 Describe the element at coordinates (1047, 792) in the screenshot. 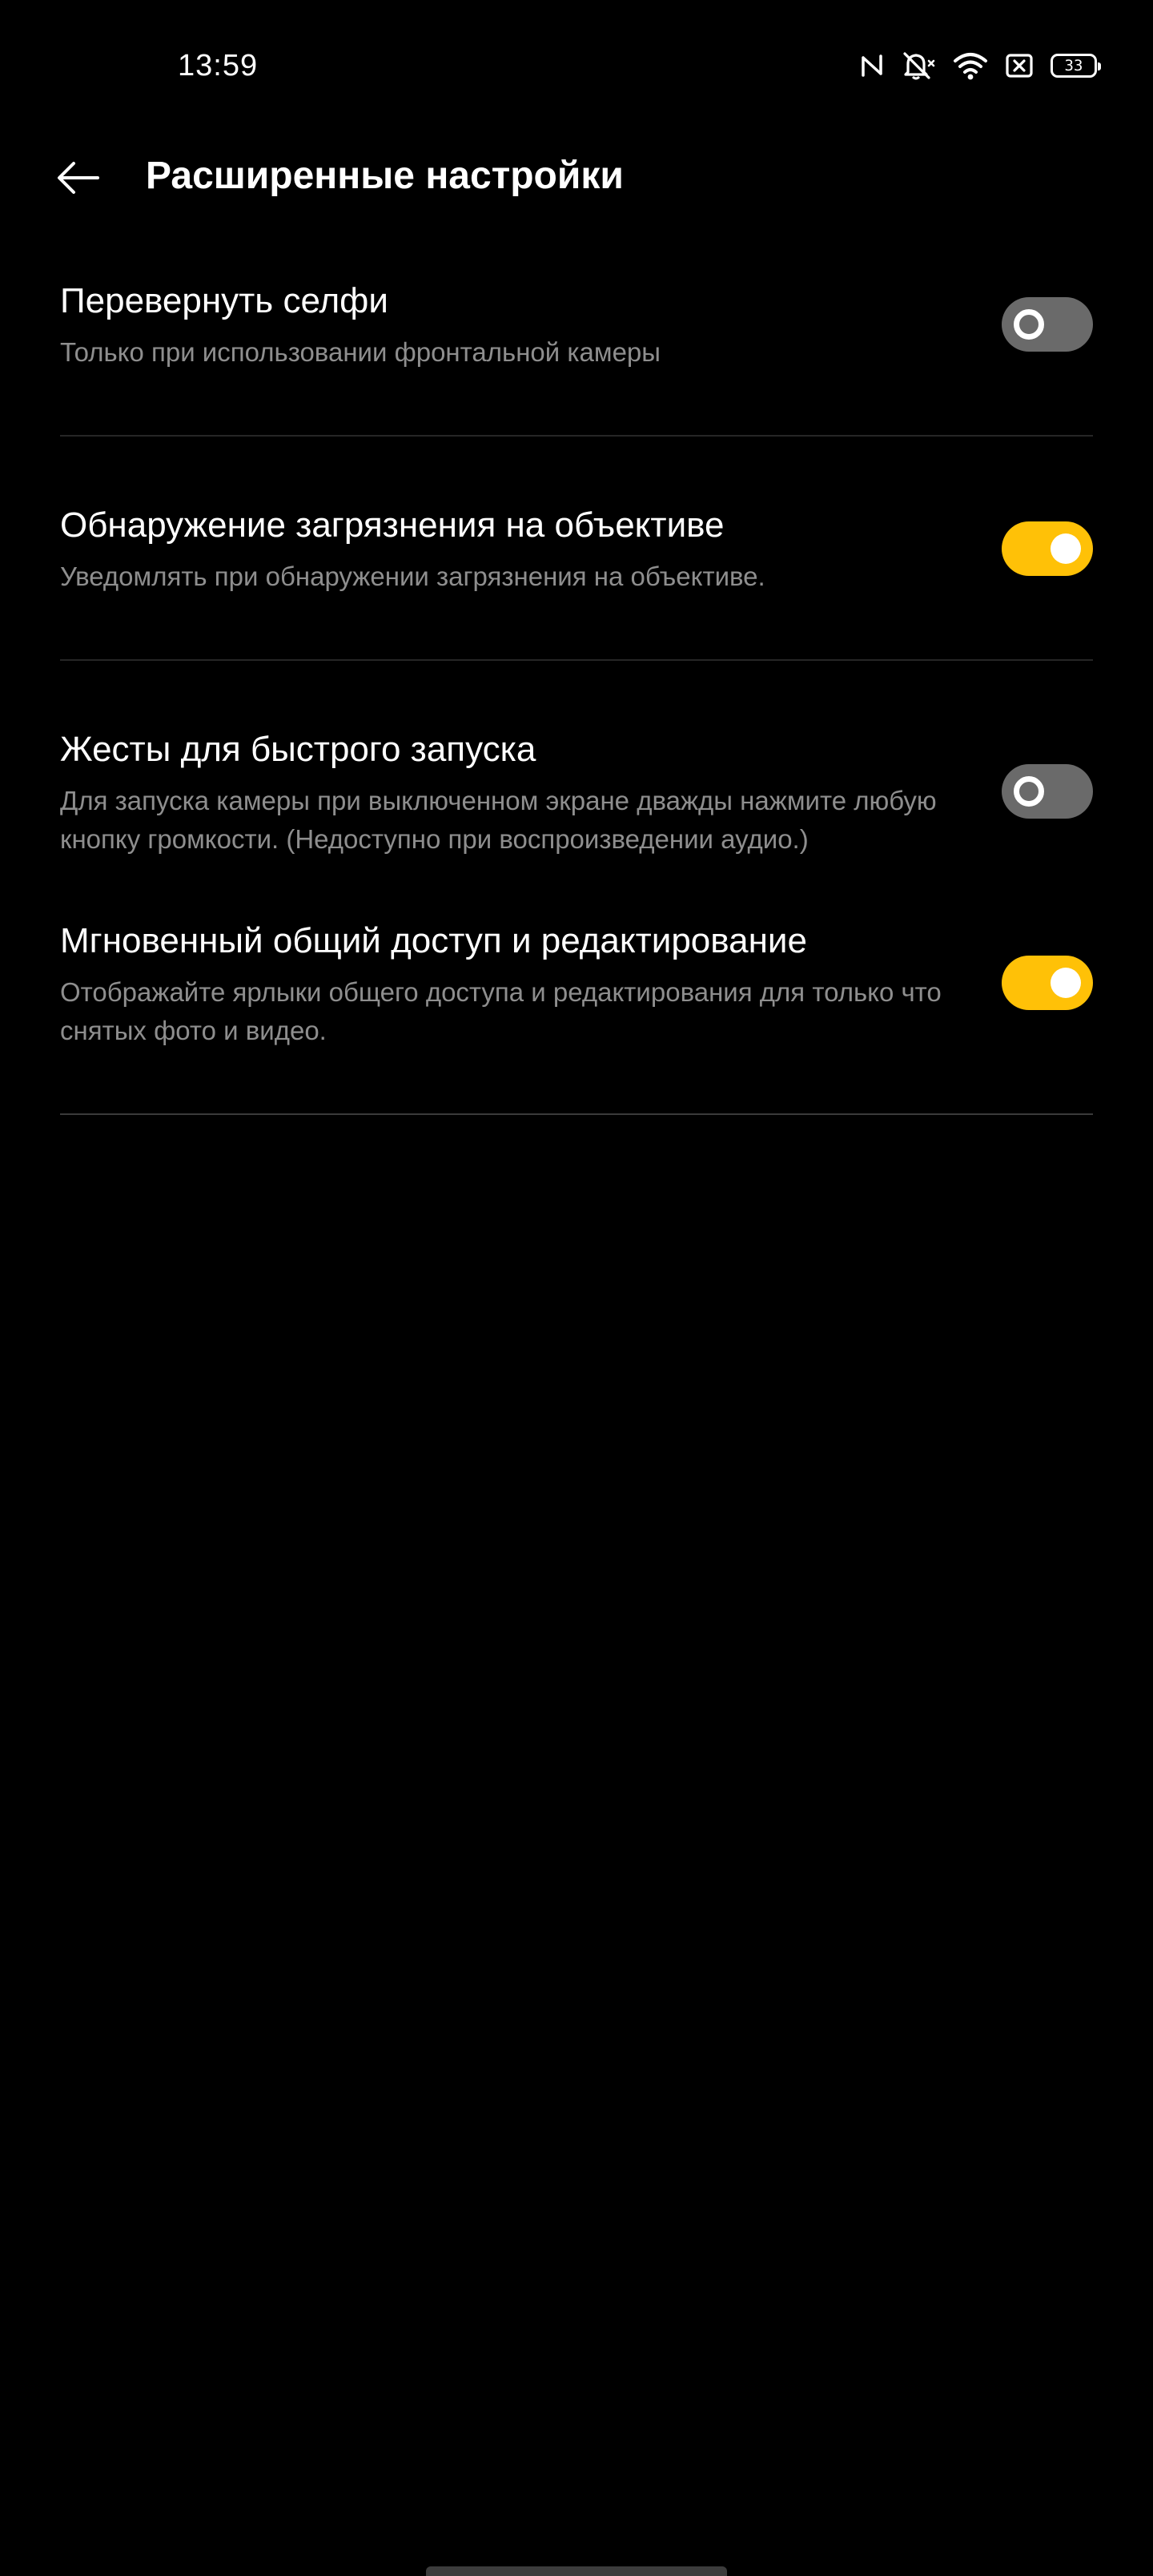

I see `toggle-quick-launch-gestures` at that location.